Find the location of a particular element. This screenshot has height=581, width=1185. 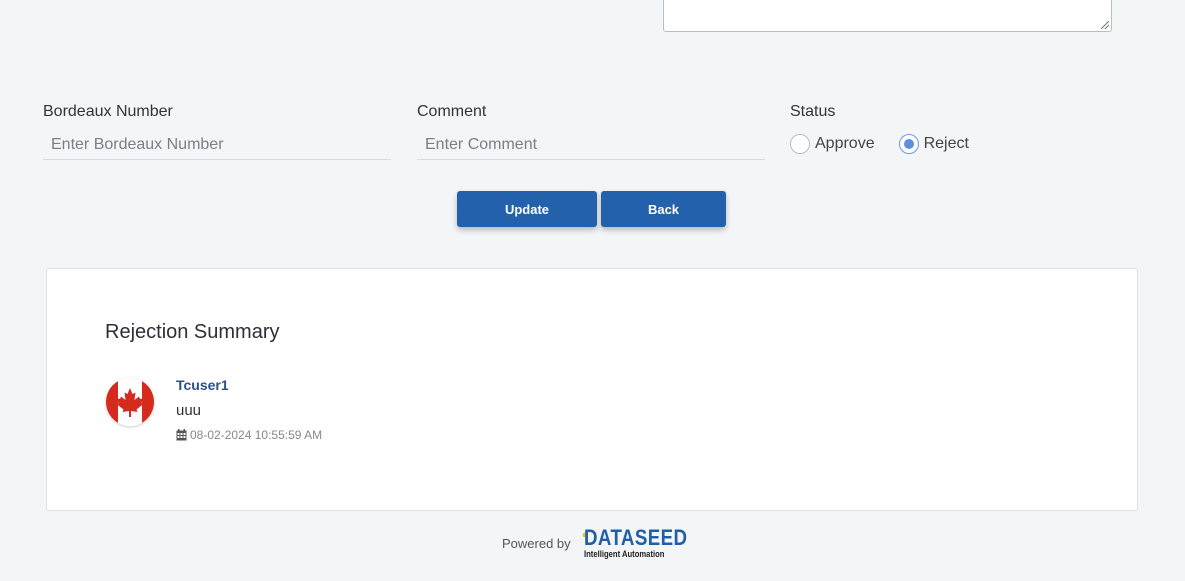

bordeaux-field: Bordeaux Number is located at coordinates (217, 131).